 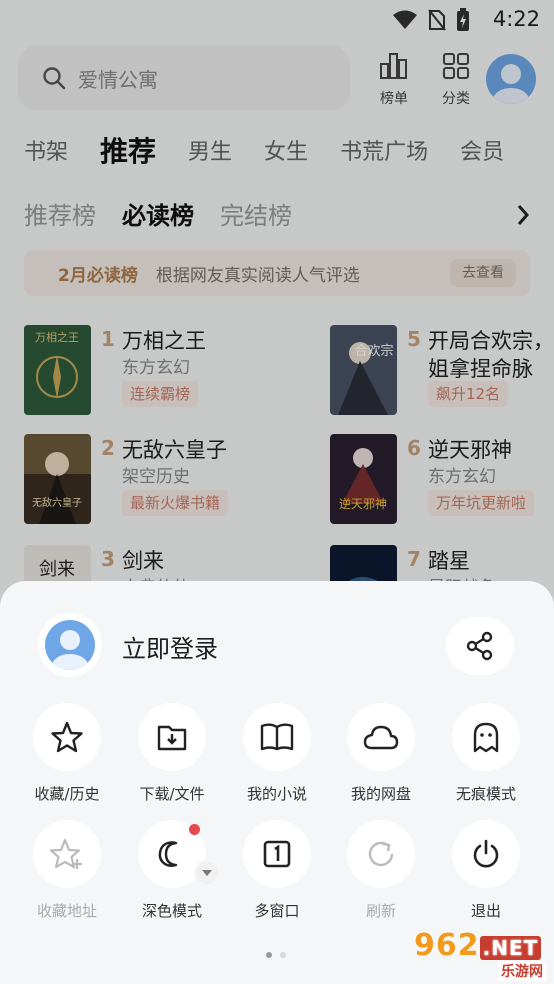 I want to click on site-watermark-logo: 962 .NET 乐游网, so click(x=483, y=956).